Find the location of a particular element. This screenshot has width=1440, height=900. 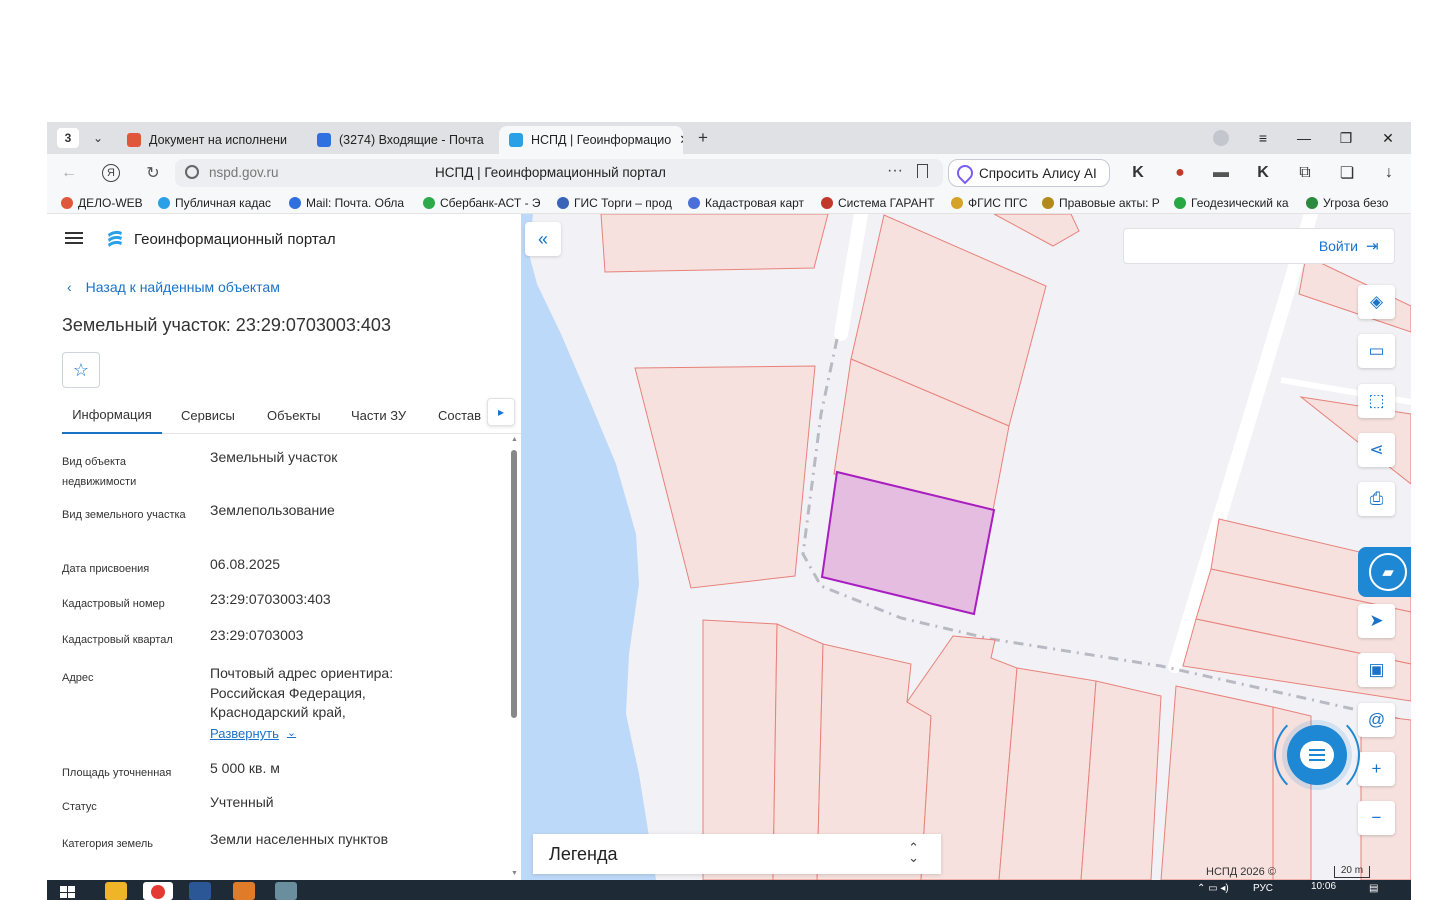

bookmark-label: Сбербанк-АСТ - Э is located at coordinates (490, 203).